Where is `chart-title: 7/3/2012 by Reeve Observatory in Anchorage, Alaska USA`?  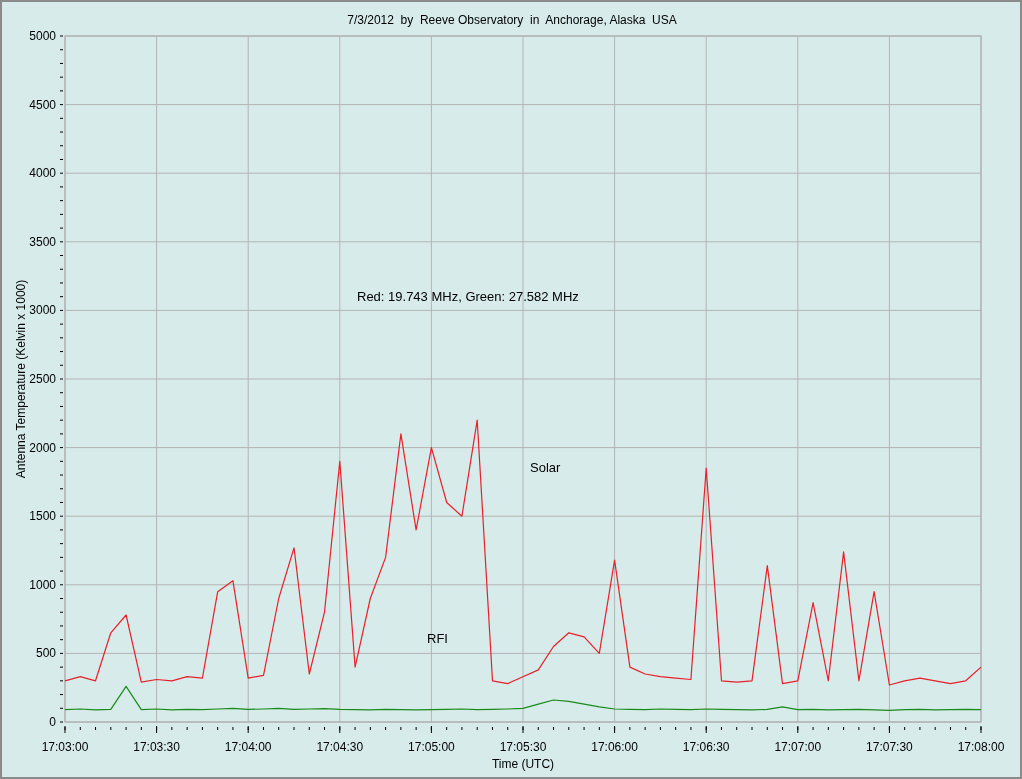 chart-title: 7/3/2012 by Reeve Observatory in Anchorage, Alaska USA is located at coordinates (512, 20).